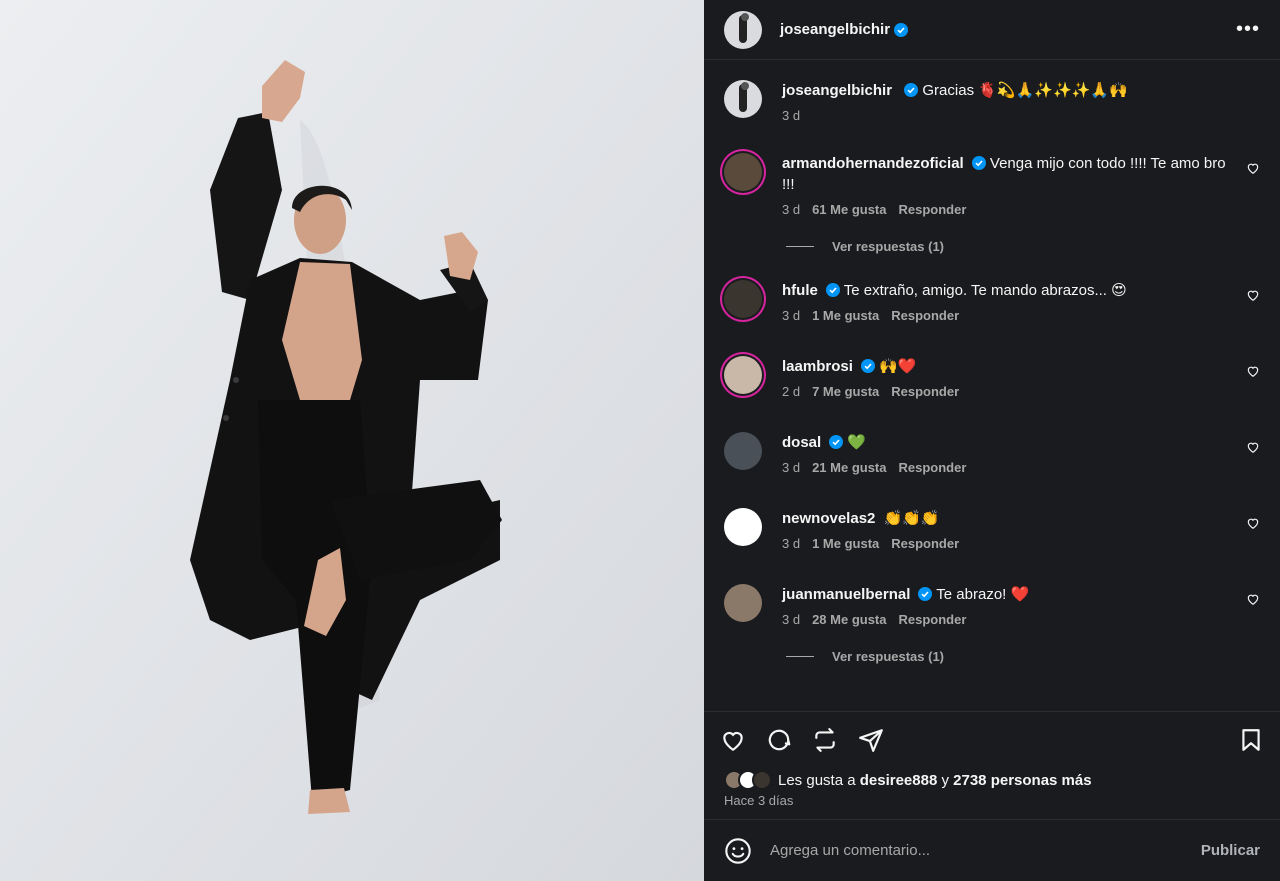 Image resolution: width=1280 pixels, height=881 pixels. I want to click on comment-item: newnovelas2 👏👏👏 3 d 1 Me gusta Responder, so click(992, 546).